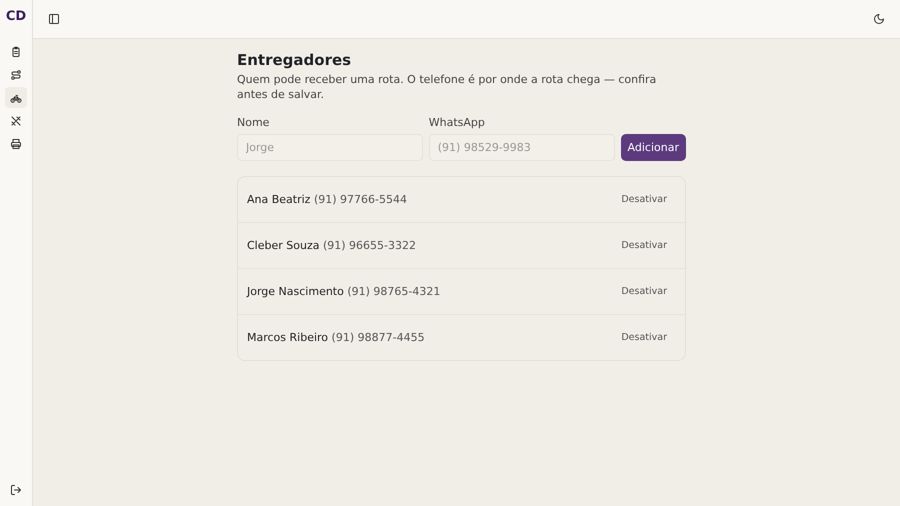 The height and width of the screenshot is (506, 900). I want to click on nav-item, so click(16, 97).